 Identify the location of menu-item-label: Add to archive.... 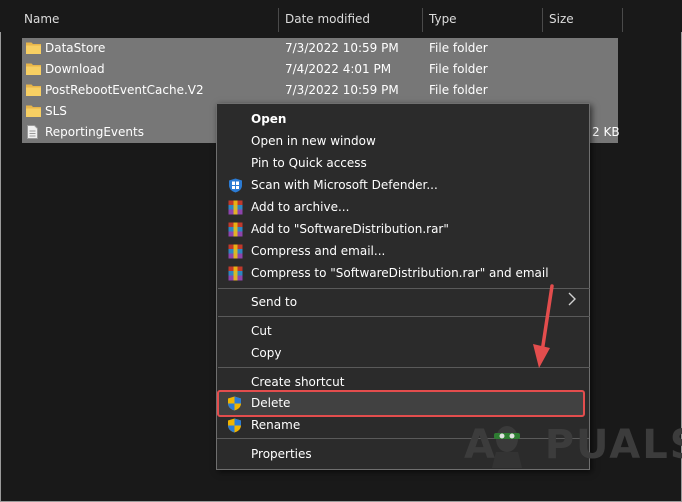
(300, 207).